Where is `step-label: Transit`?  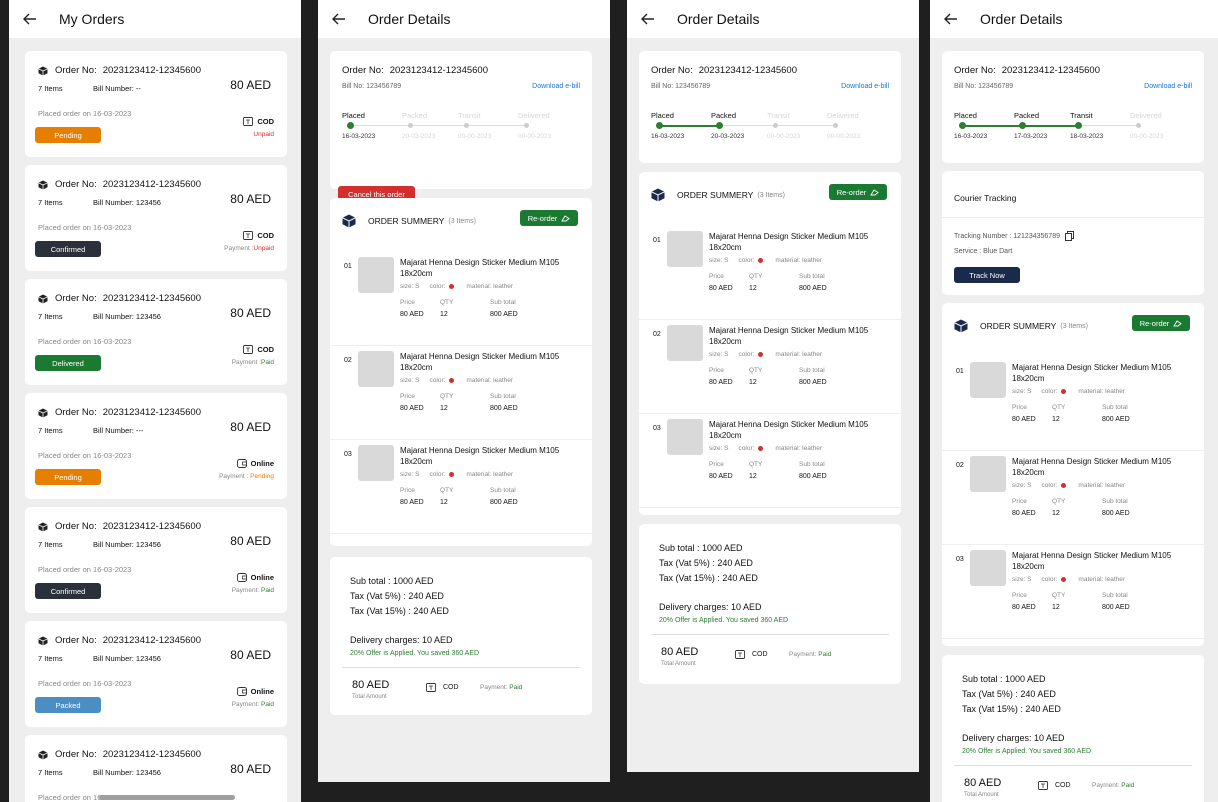 step-label: Transit is located at coordinates (1081, 115).